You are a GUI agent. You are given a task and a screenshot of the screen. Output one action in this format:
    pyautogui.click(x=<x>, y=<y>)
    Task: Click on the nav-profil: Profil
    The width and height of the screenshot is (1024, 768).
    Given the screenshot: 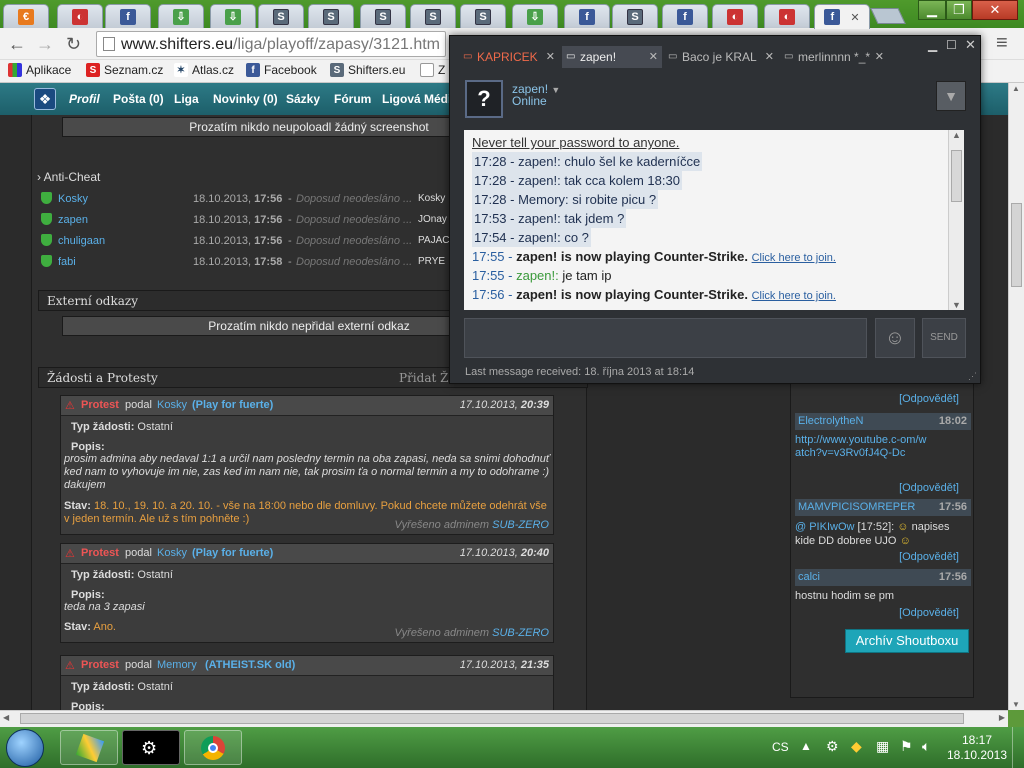 What is the action you would take?
    pyautogui.click(x=84, y=99)
    